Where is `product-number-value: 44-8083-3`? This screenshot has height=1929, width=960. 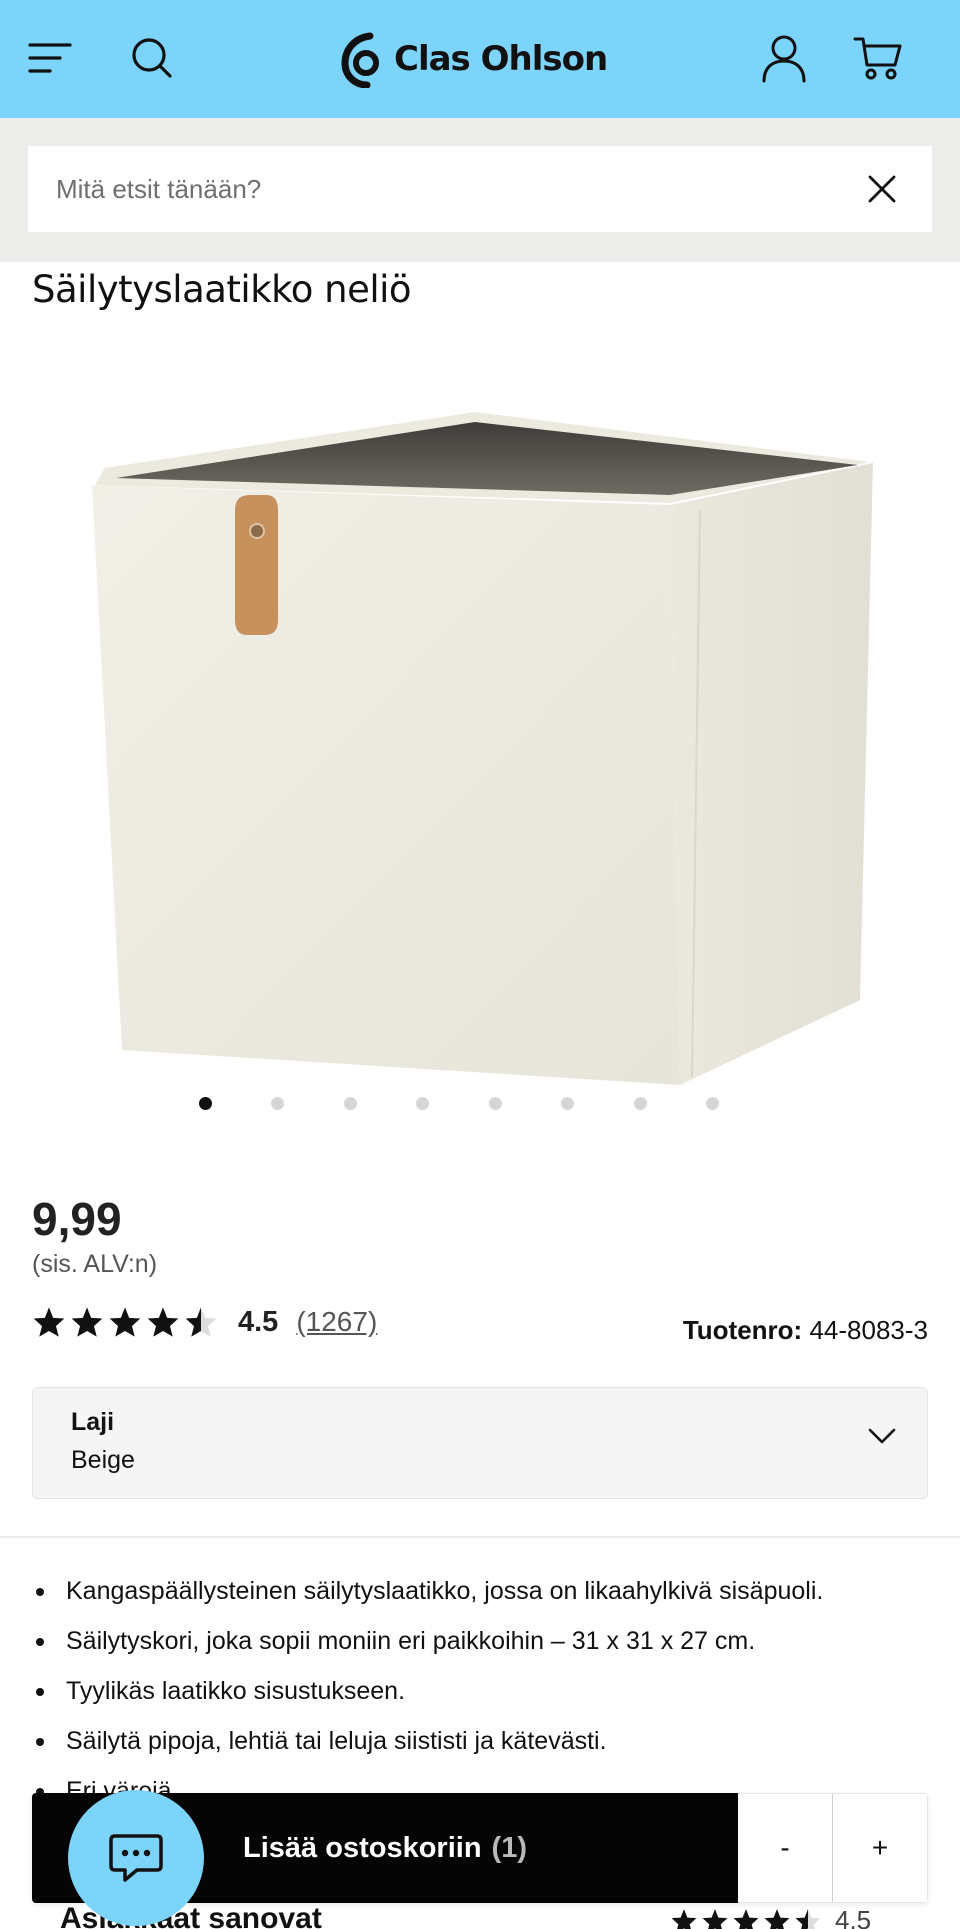
product-number-value: 44-8083-3 is located at coordinates (868, 1330).